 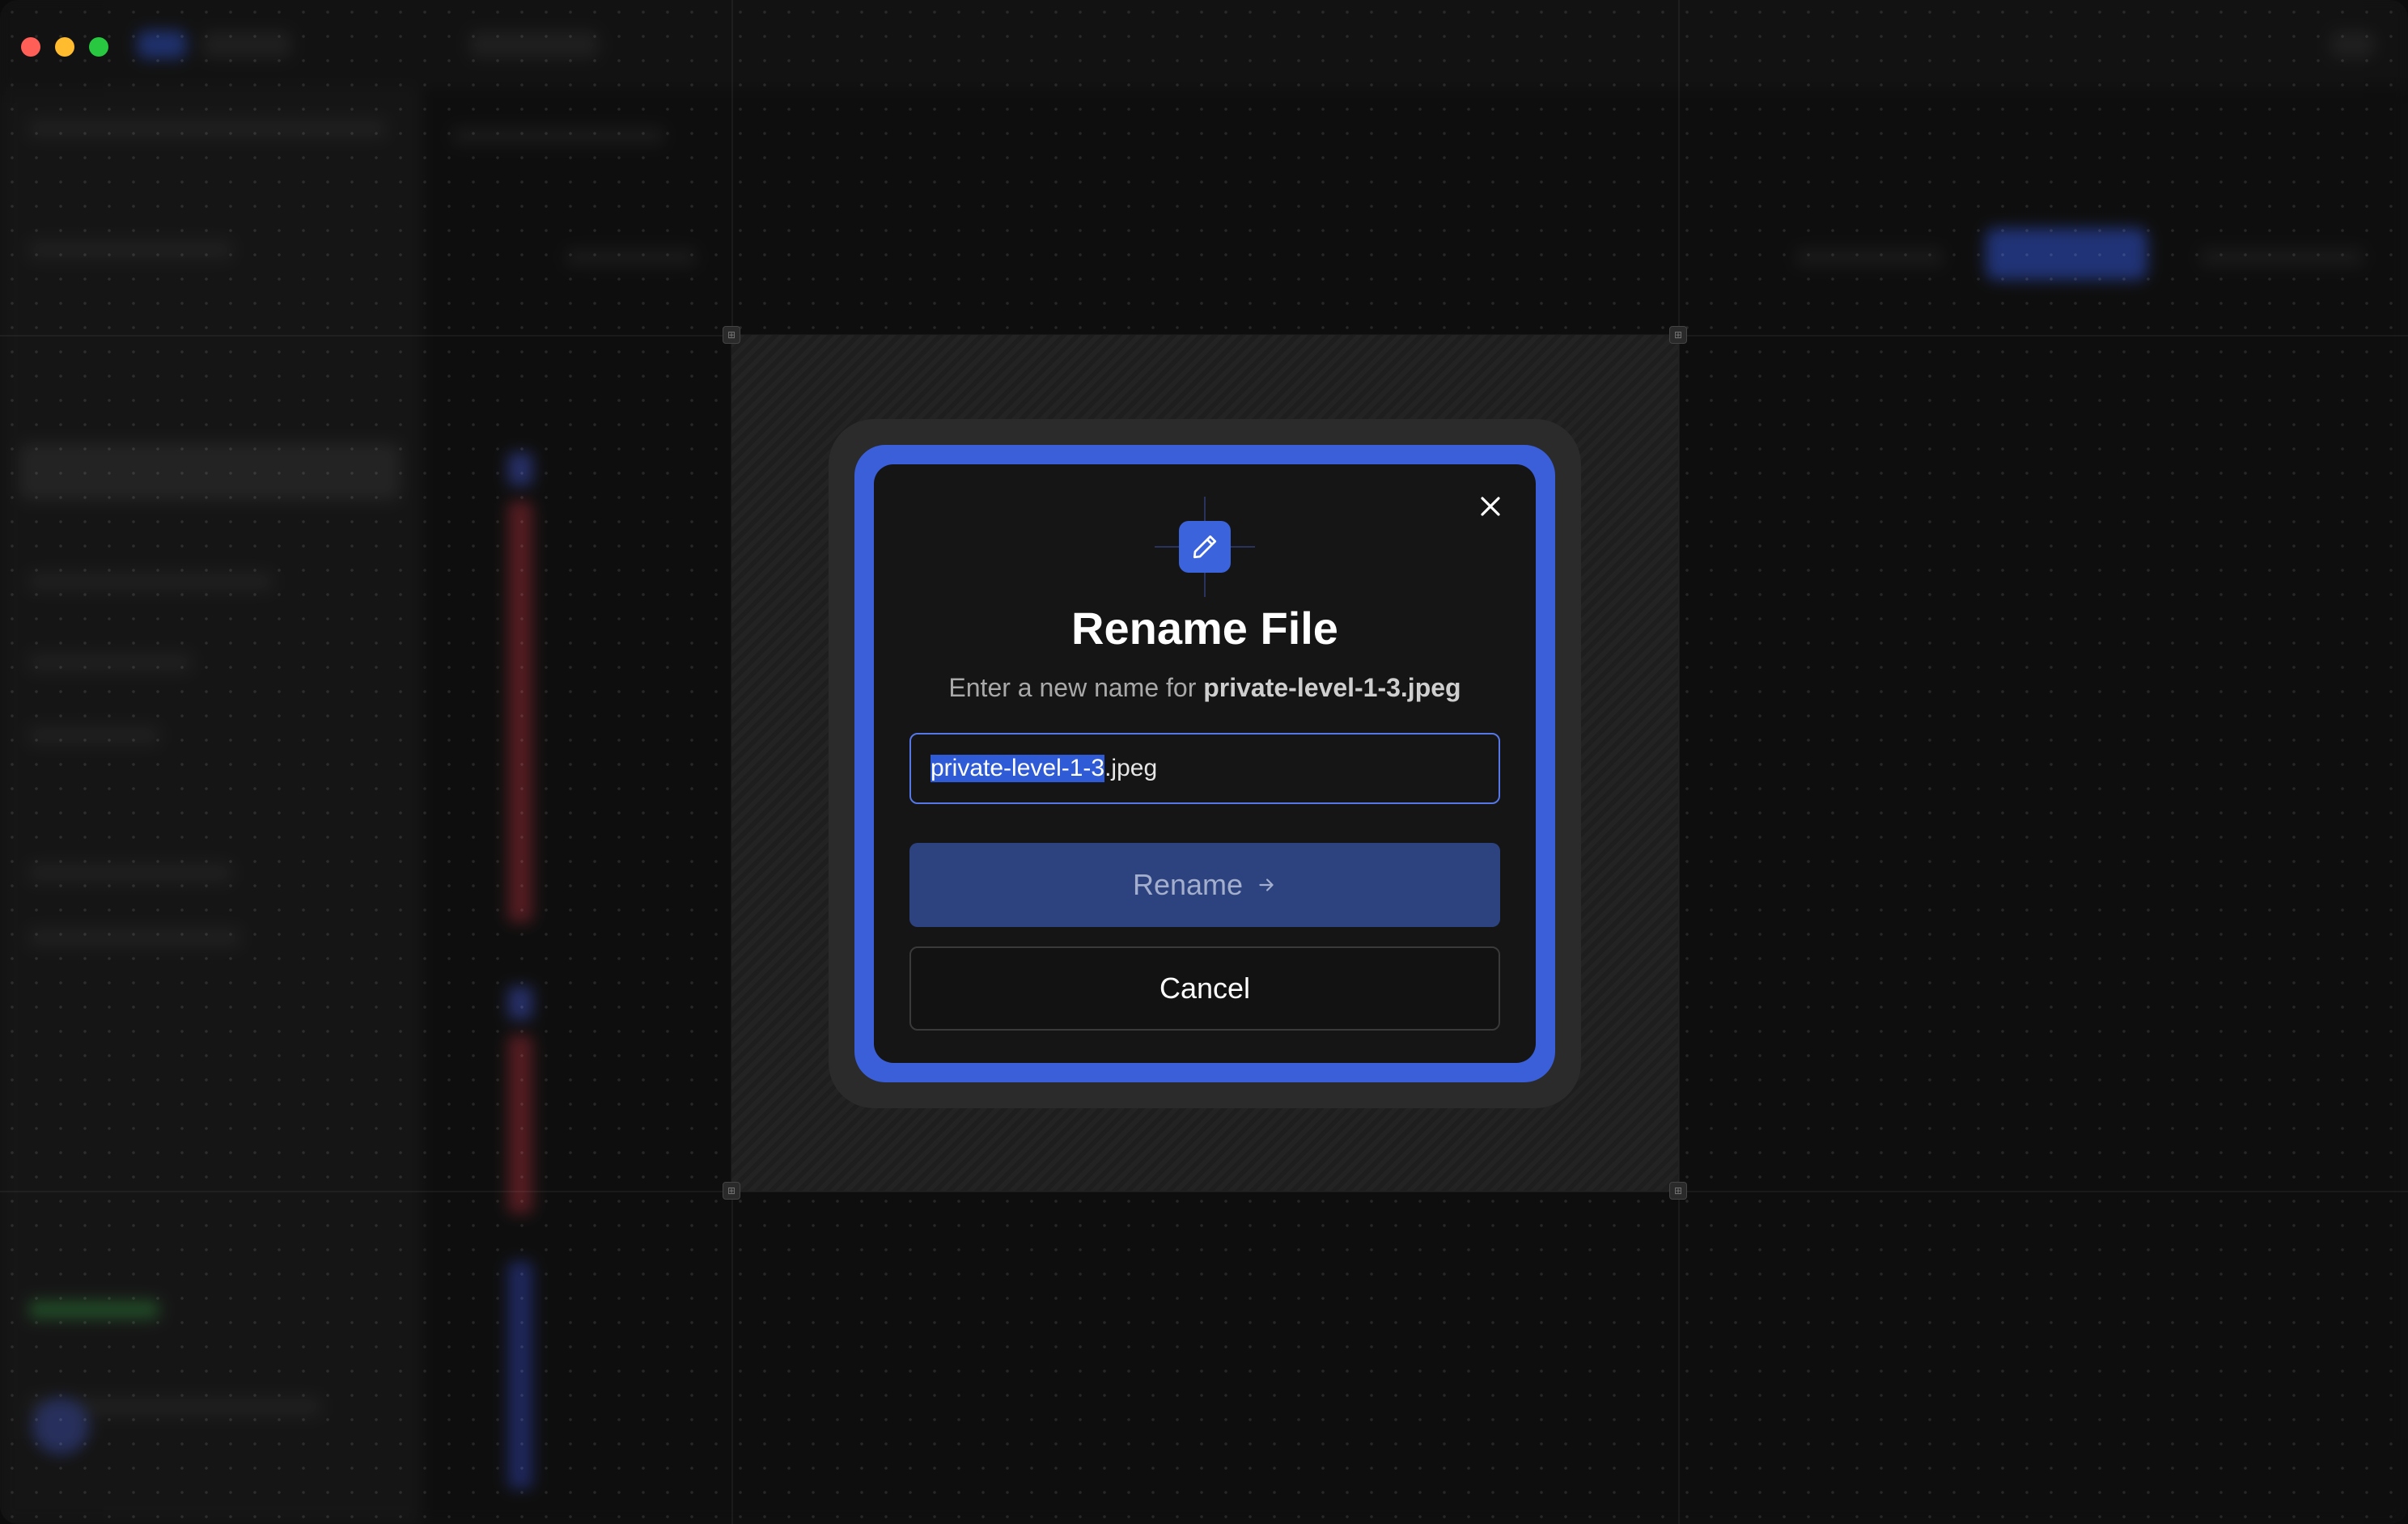 What do you see at coordinates (1131, 768) in the screenshot?
I see `extension-text: .jpeg` at bounding box center [1131, 768].